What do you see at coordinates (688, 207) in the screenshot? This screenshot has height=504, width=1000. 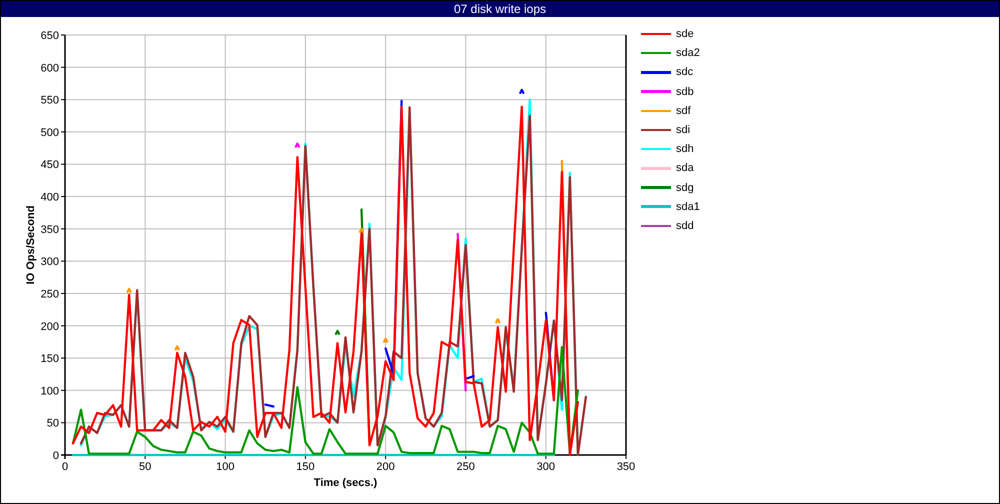 I see `legend-label: sda1` at bounding box center [688, 207].